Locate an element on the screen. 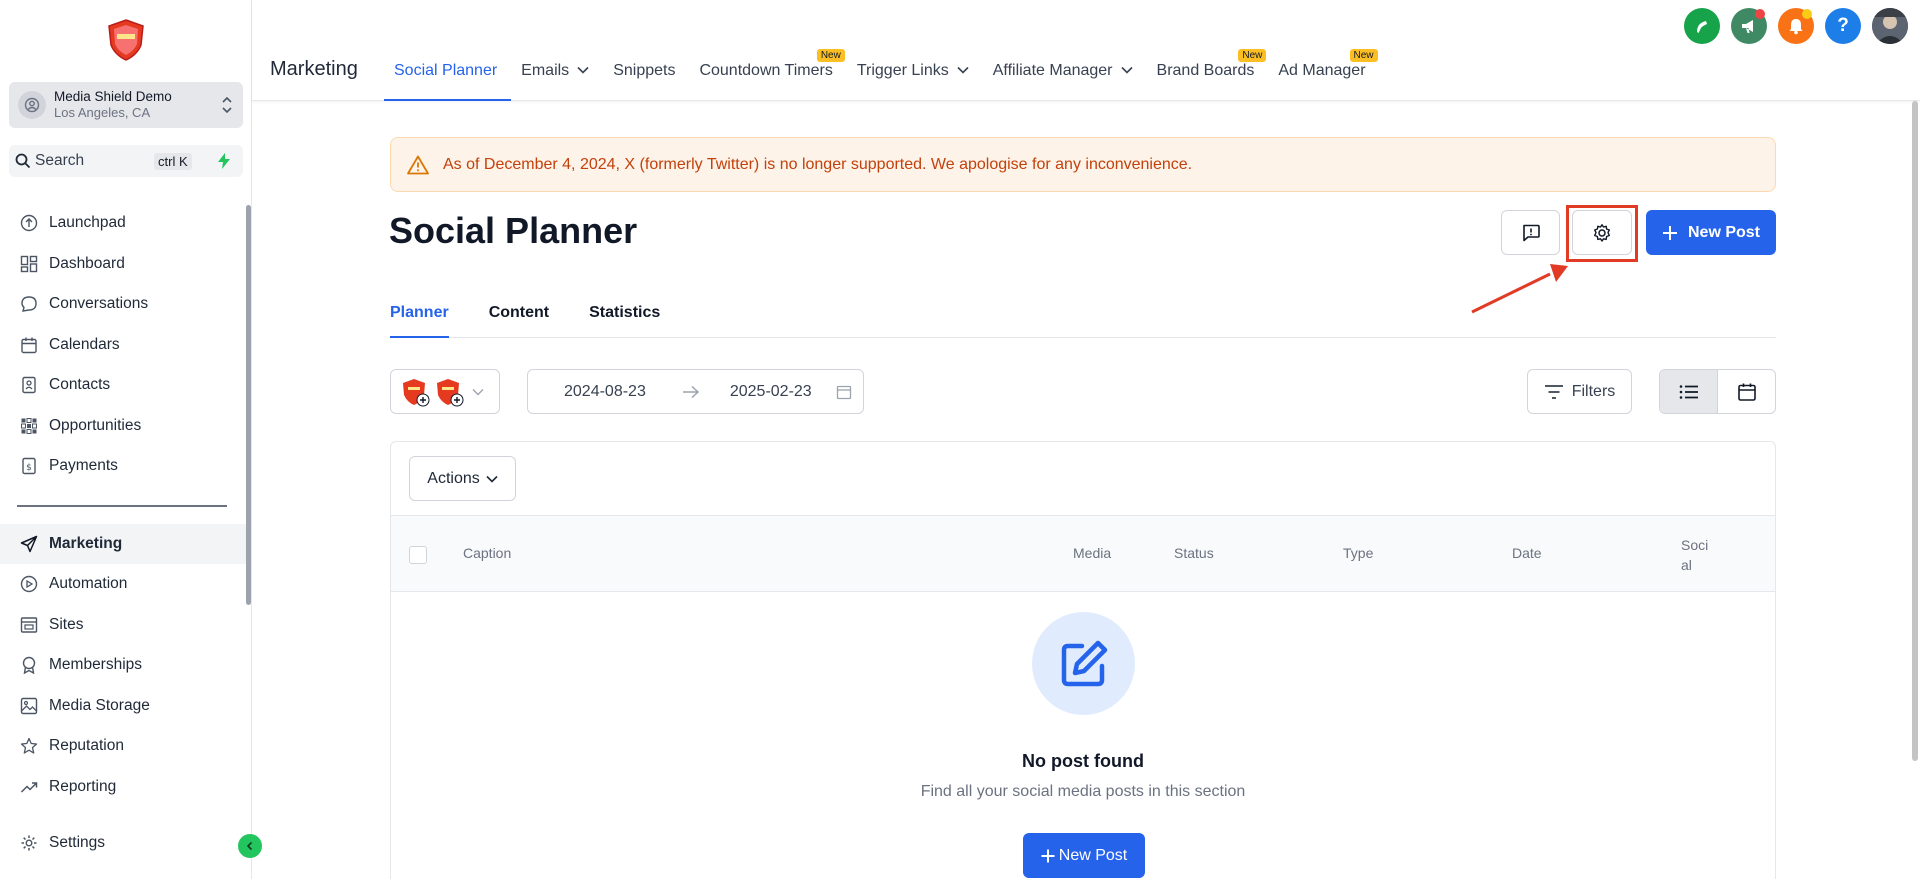 The height and width of the screenshot is (879, 1920). tab-social-planner: Social Planner is located at coordinates (448, 75).